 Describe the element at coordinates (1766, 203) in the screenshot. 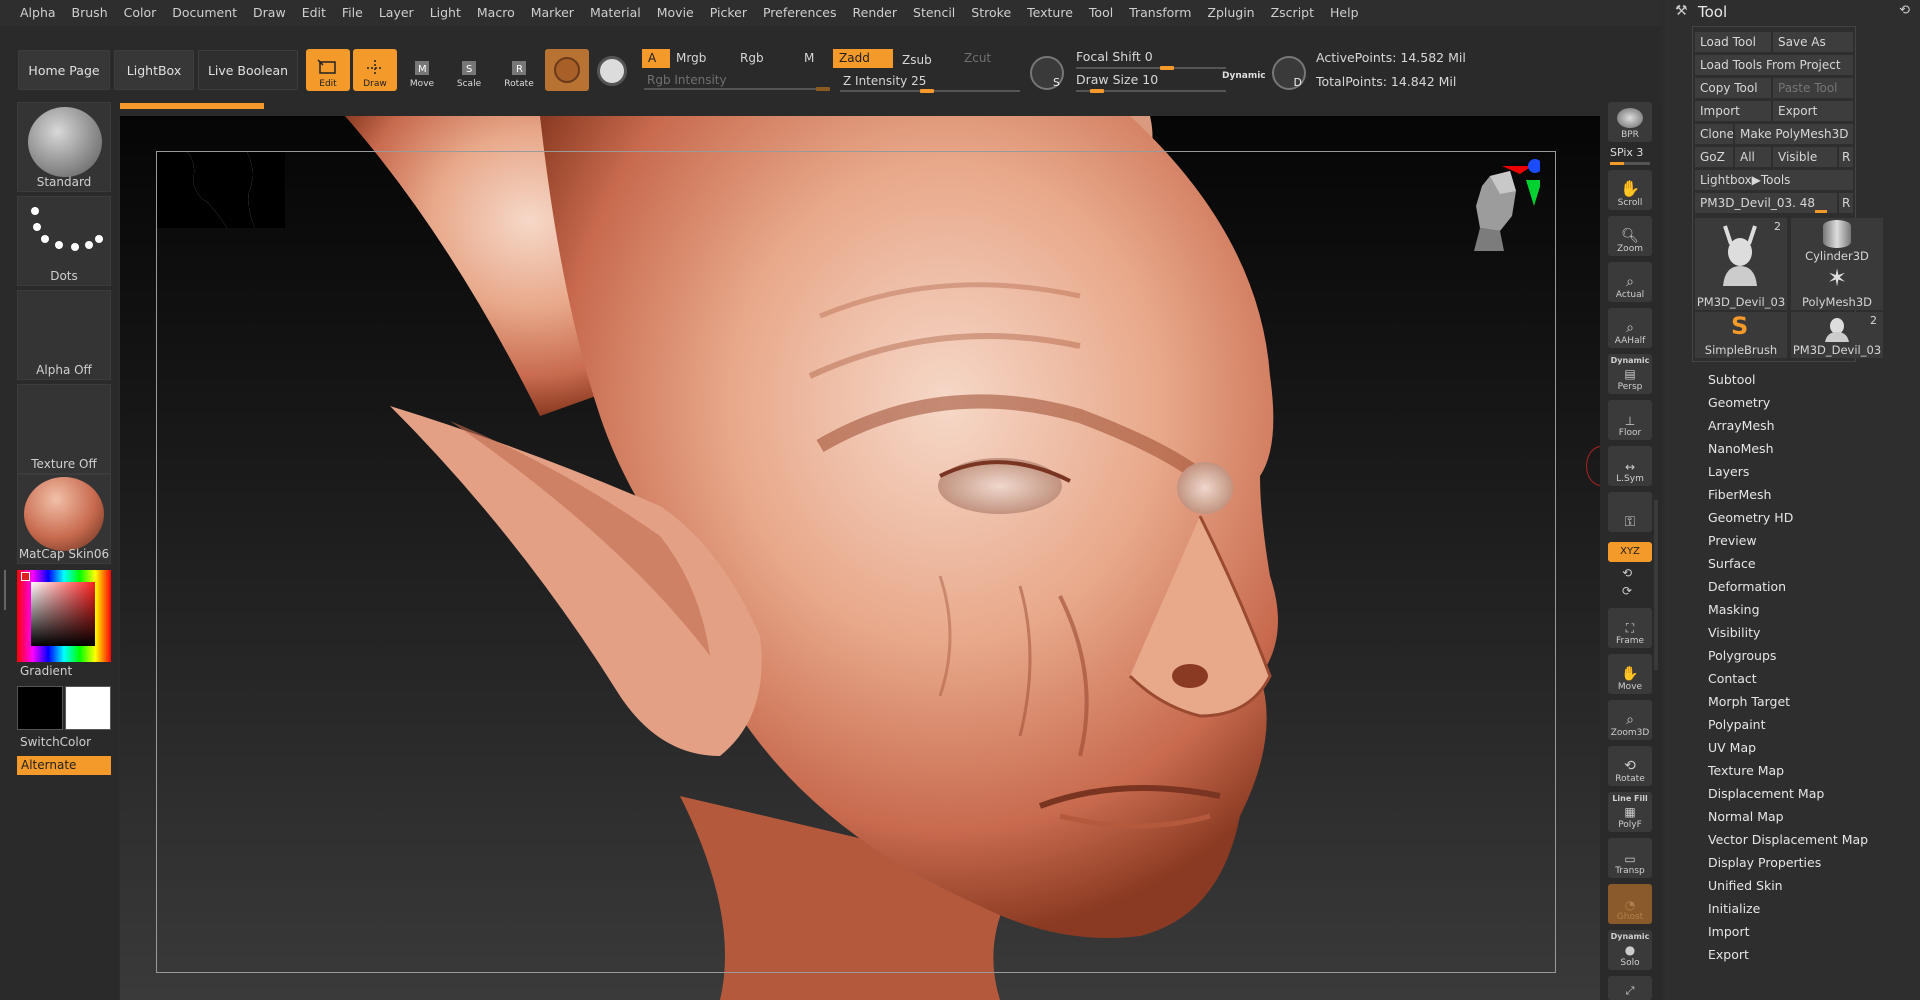

I see `current-tool-slider: PM3D_Devil_03. 48` at that location.